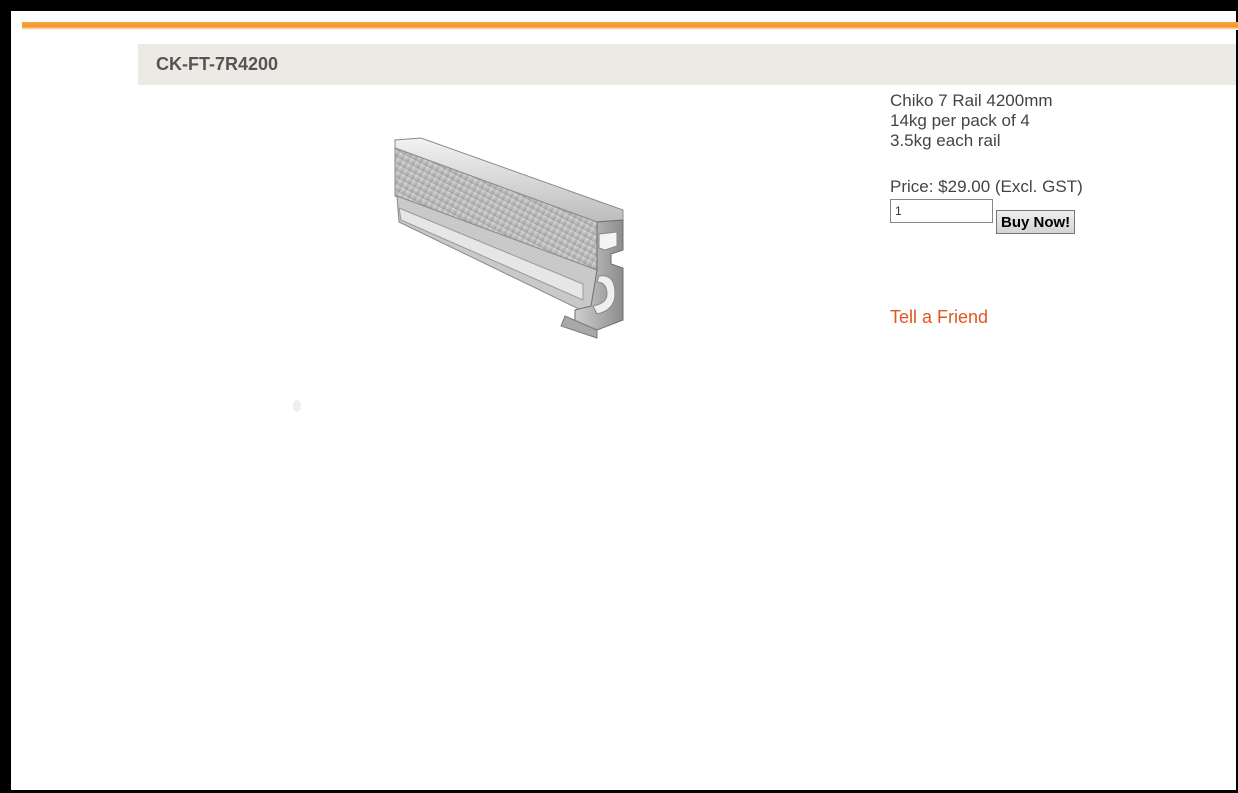 This screenshot has height=793, width=1238. I want to click on product-sku: CK-FT-7R4200, so click(217, 64).